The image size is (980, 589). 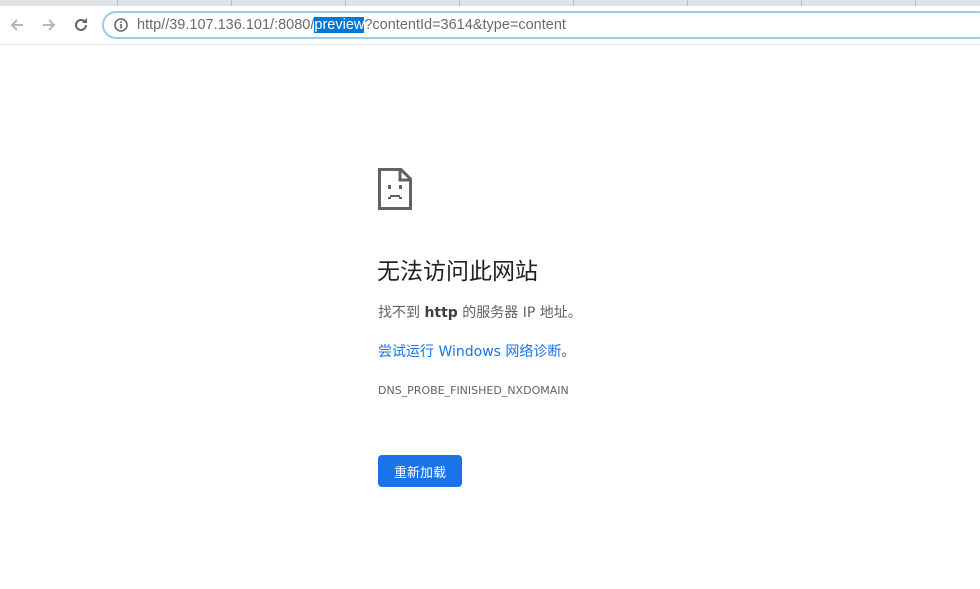 What do you see at coordinates (519, 313) in the screenshot?
I see `desc-suffix: 的服务器 IP 地址。` at bounding box center [519, 313].